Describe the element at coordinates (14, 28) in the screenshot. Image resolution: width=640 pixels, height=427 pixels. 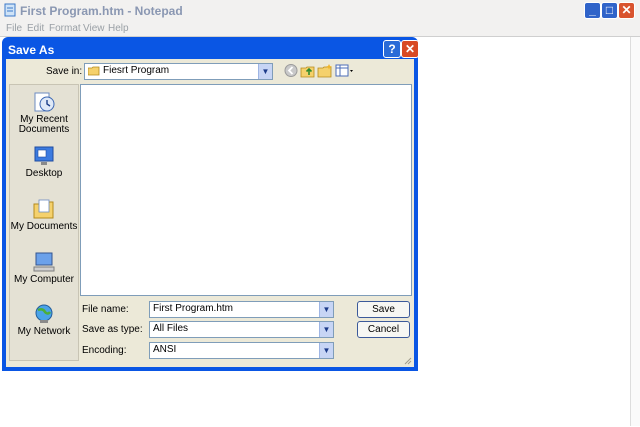
I see `menu-file: File` at that location.